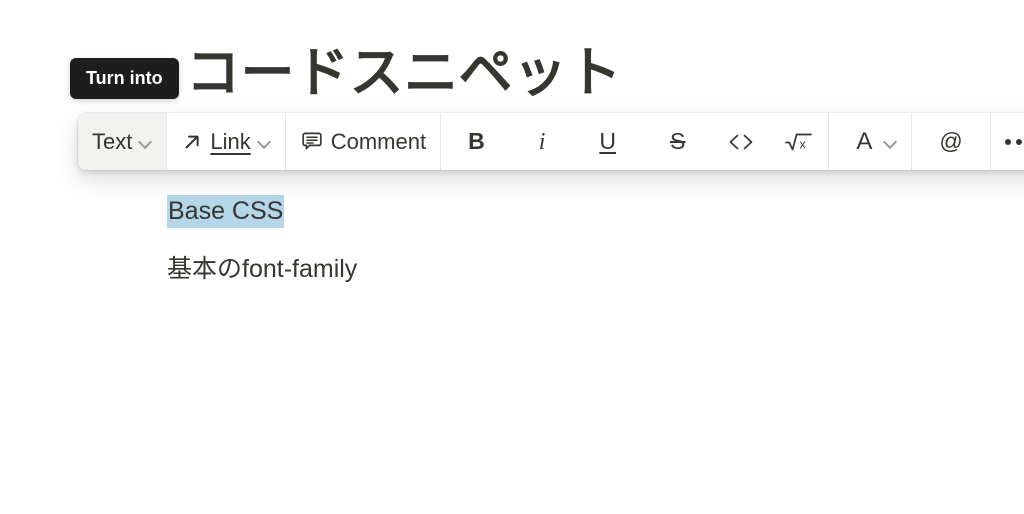 The width and height of the screenshot is (1024, 514). What do you see at coordinates (1014, 141) in the screenshot?
I see `ellipsis-icon` at bounding box center [1014, 141].